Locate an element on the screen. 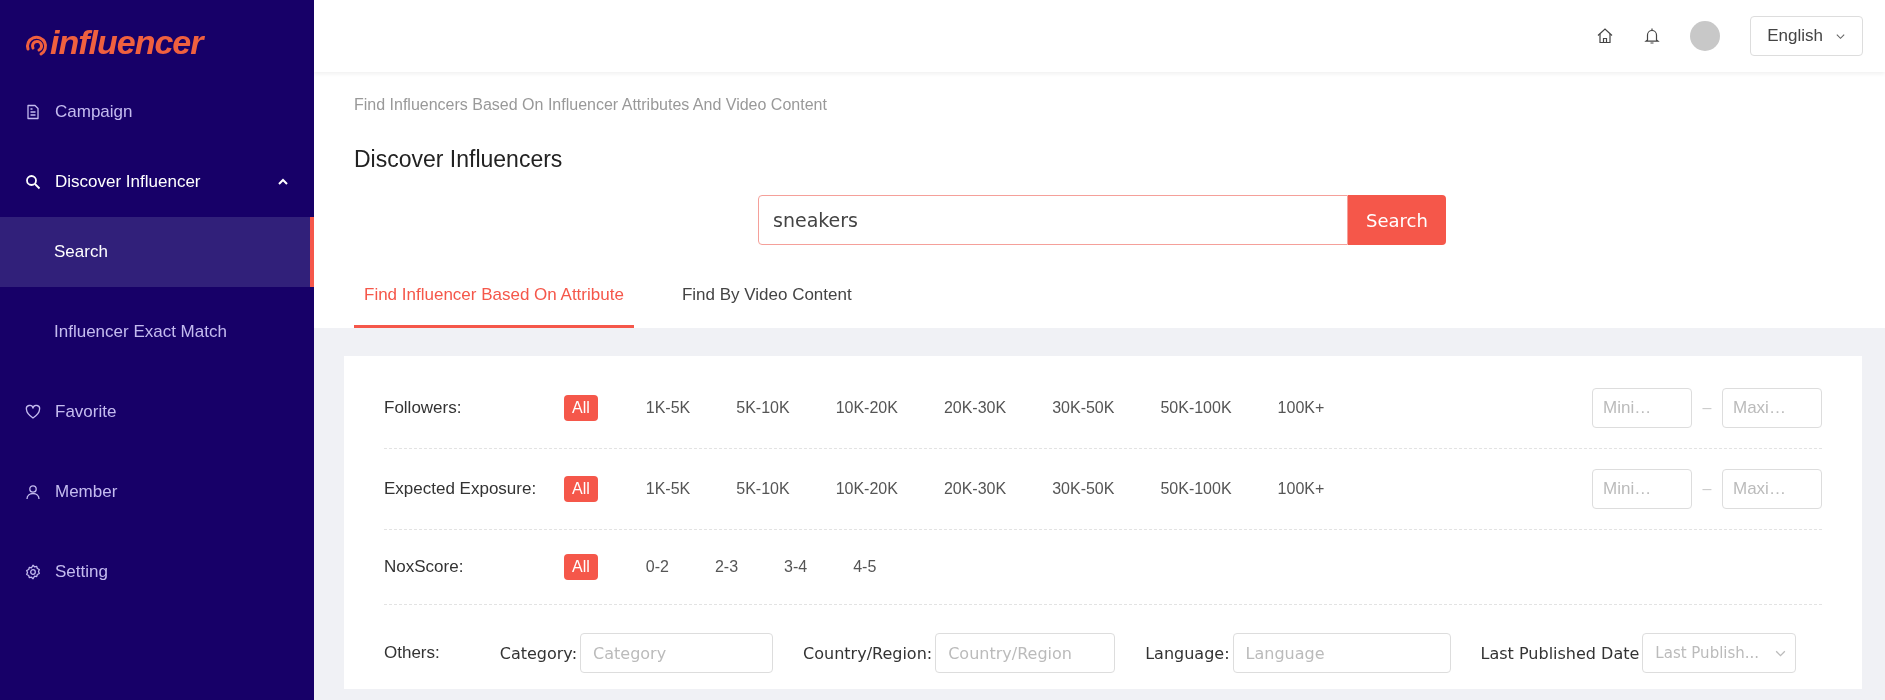 Image resolution: width=1885 pixels, height=700 pixels. tab: Find By Video Content is located at coordinates (766, 306).